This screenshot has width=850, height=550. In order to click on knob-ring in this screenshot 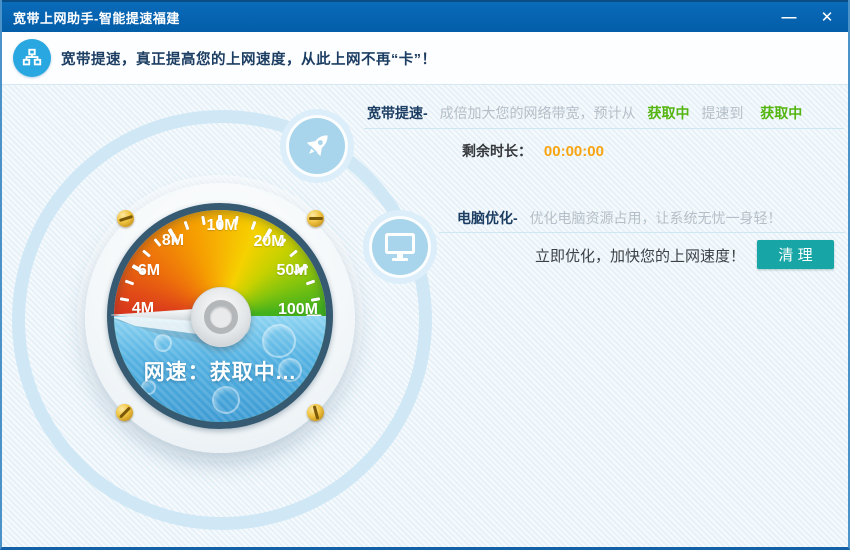, I will do `click(221, 317)`.